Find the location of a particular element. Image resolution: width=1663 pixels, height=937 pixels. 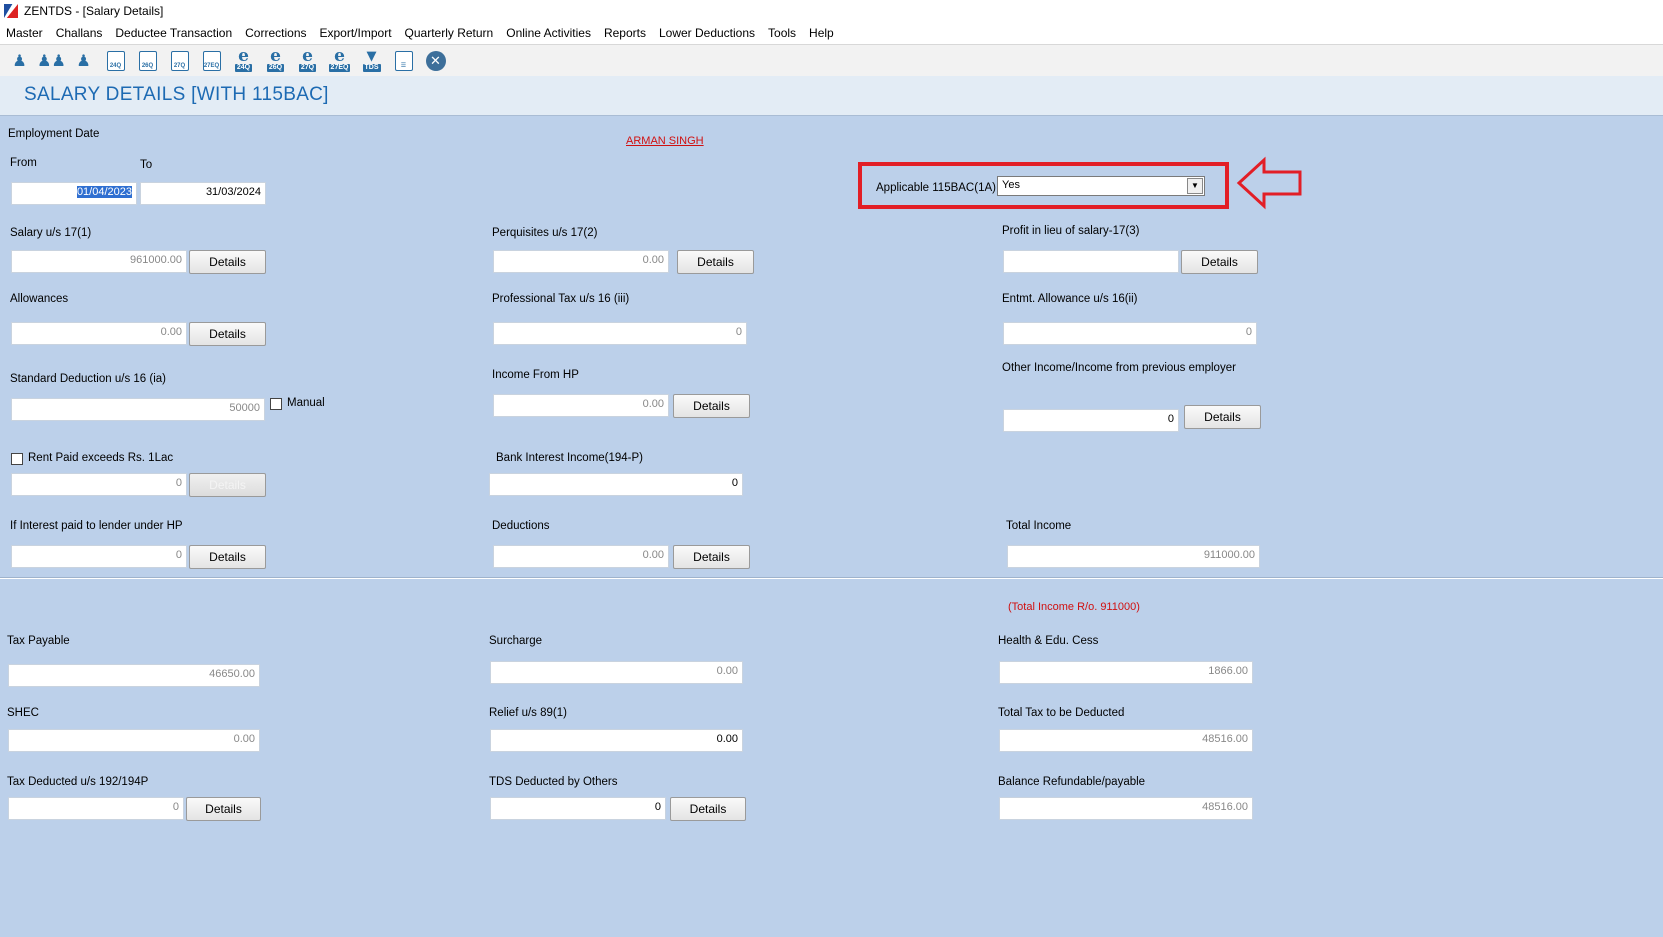

tds-icon: ▼ TDS is located at coordinates (371, 60).